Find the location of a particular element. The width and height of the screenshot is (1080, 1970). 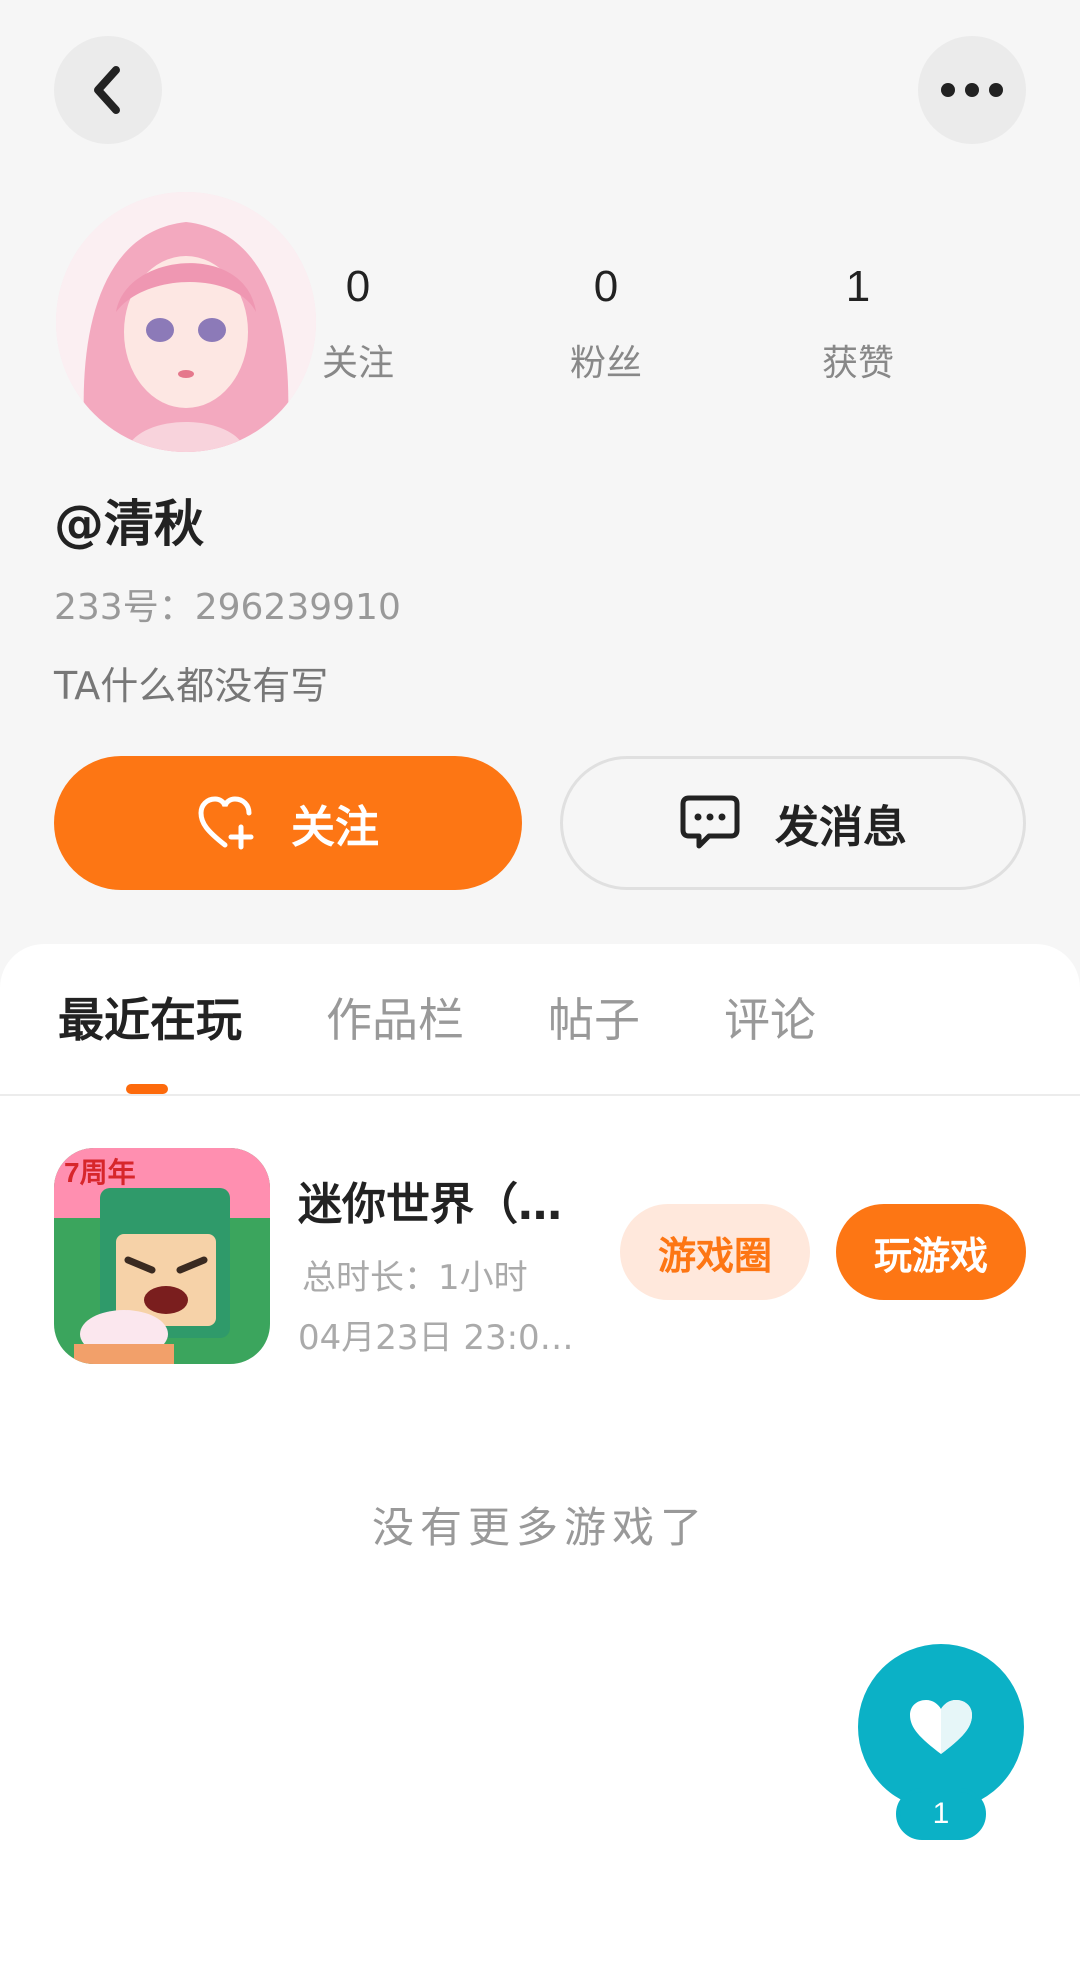

like-fab-button is located at coordinates (941, 1727).